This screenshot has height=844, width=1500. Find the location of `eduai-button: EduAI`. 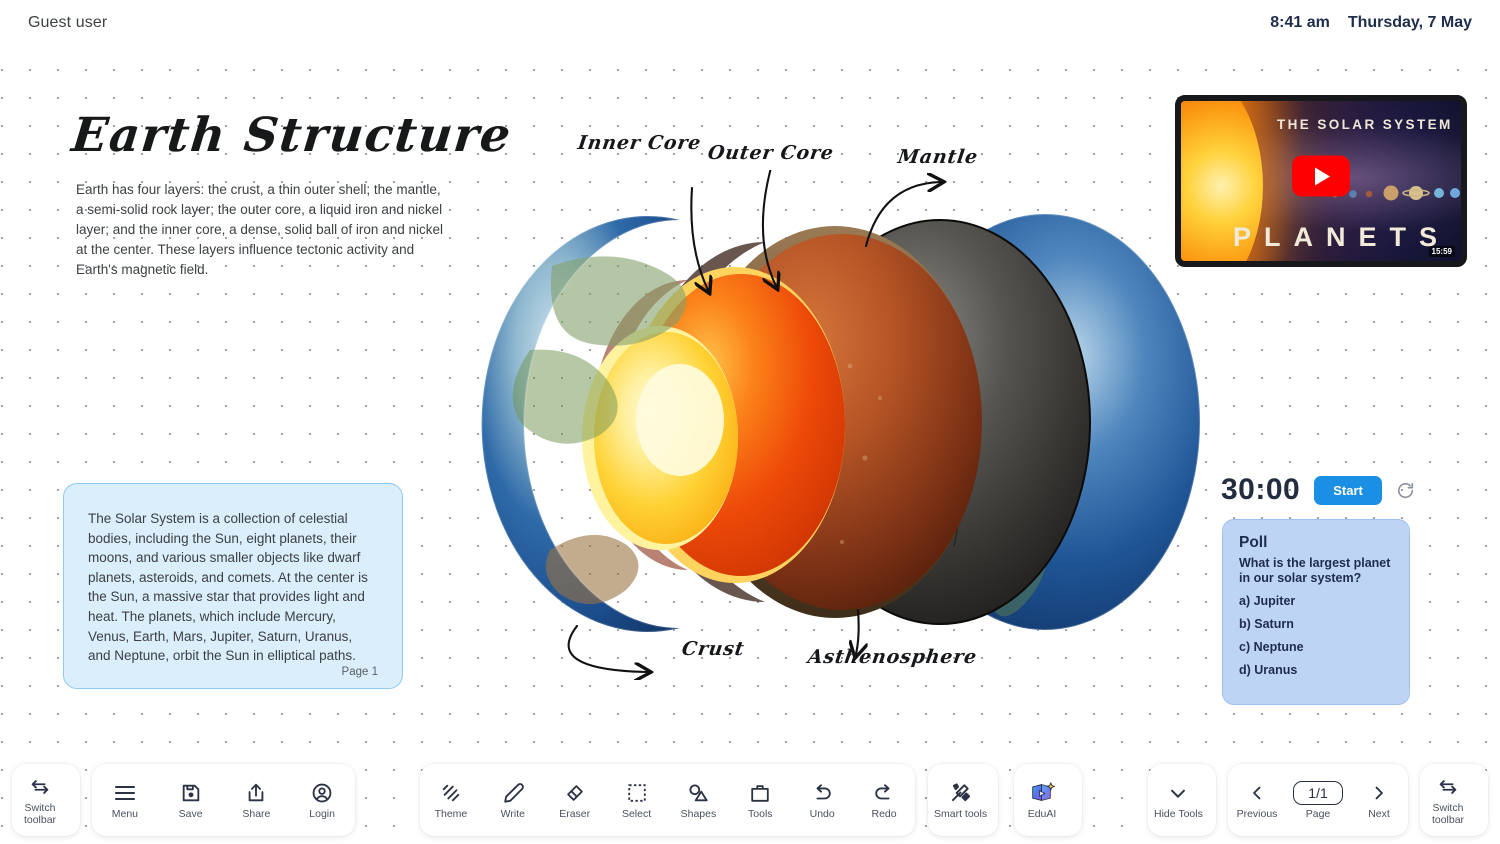

eduai-button: EduAI is located at coordinates (1042, 800).